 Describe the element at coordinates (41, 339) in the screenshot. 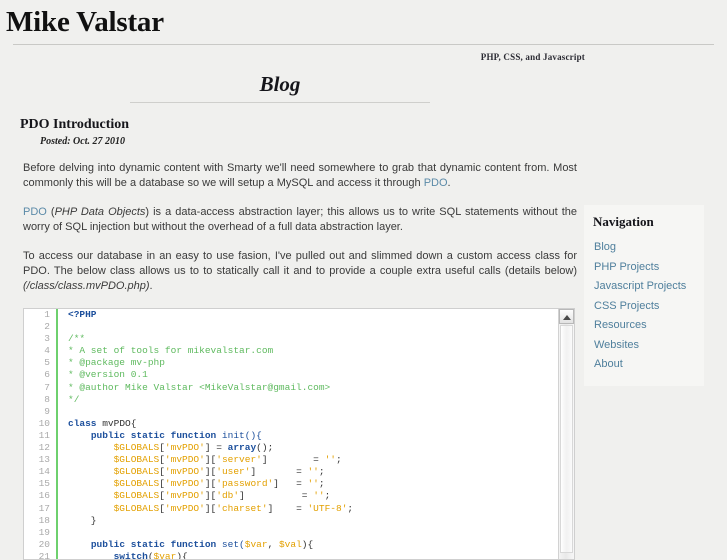

I see `code-line-number: 3` at that location.